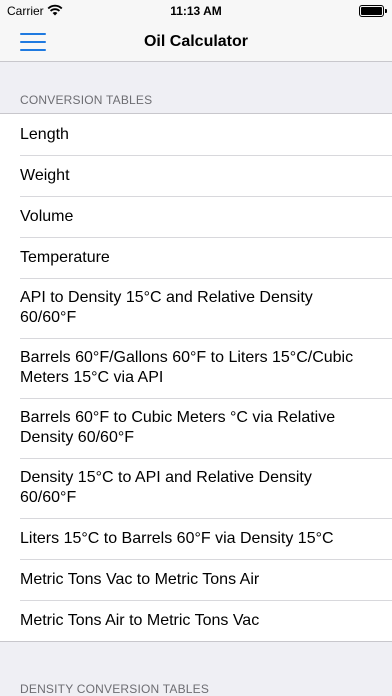 The width and height of the screenshot is (392, 696). What do you see at coordinates (371, 11) in the screenshot?
I see `battery-icon` at bounding box center [371, 11].